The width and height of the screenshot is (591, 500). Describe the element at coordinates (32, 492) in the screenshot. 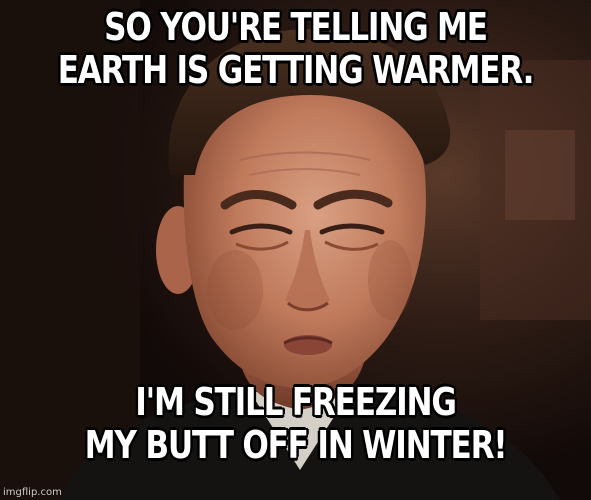

I see `imgflip-watermark: imgflip.com` at that location.